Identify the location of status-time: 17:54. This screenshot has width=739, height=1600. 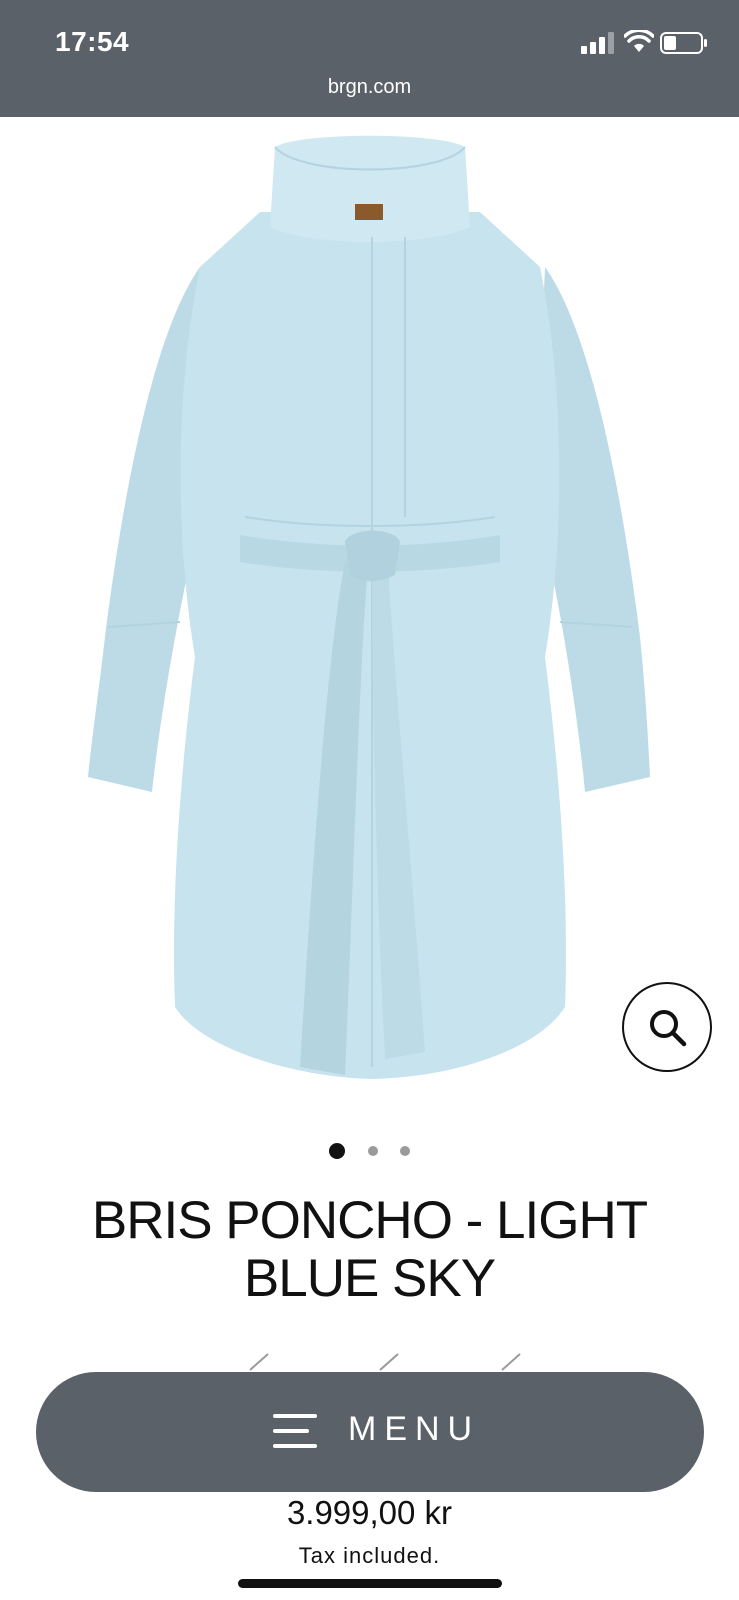
(92, 41).